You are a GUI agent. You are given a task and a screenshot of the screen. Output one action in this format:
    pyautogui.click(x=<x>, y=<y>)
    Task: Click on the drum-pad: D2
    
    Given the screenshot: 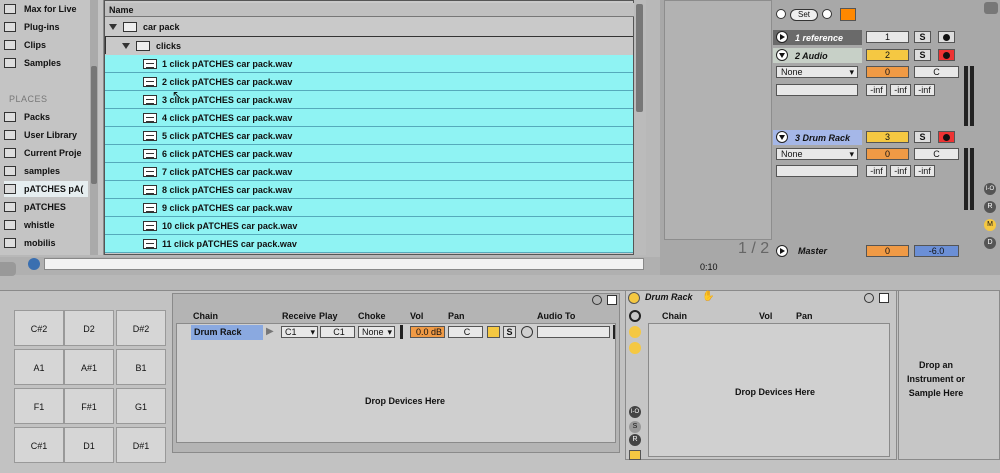 What is the action you would take?
    pyautogui.click(x=89, y=328)
    